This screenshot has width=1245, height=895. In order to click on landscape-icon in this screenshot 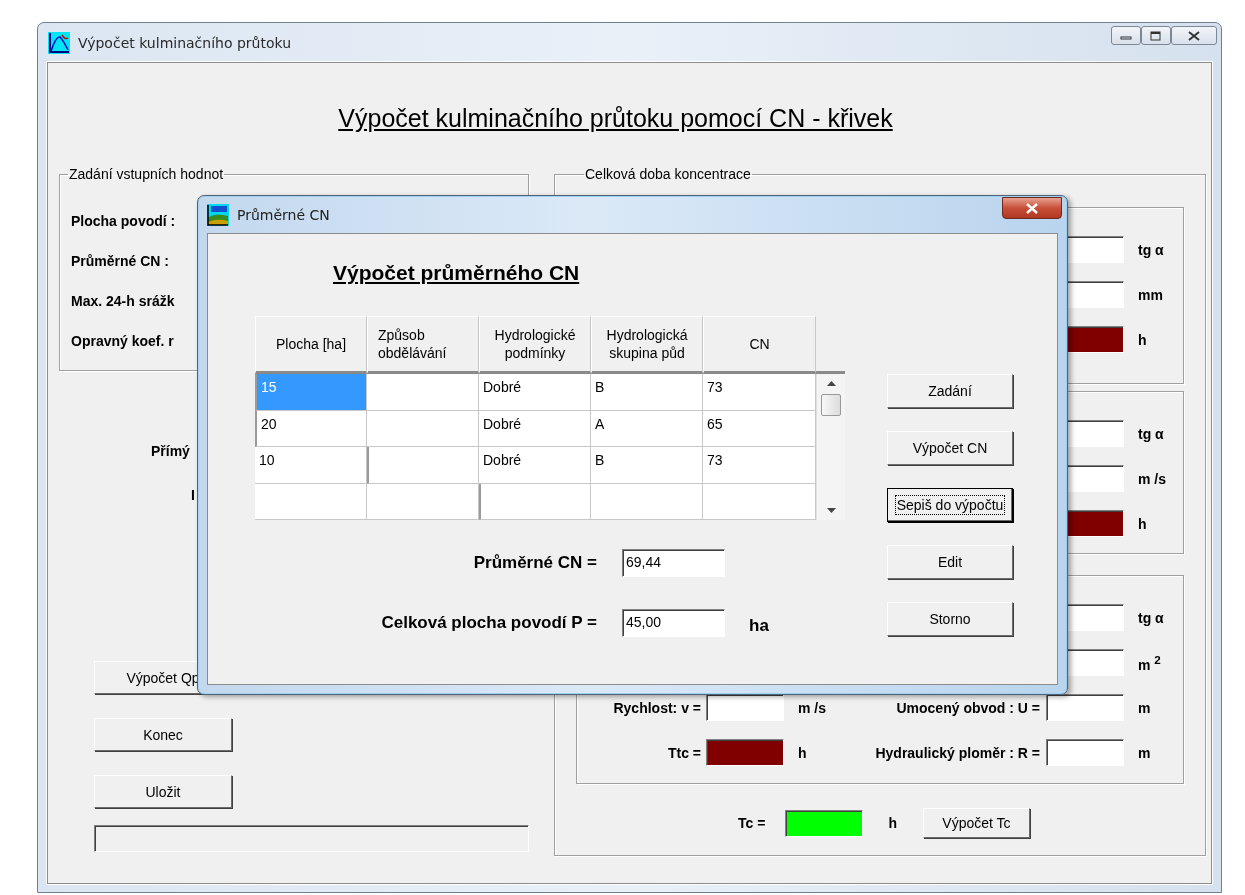, I will do `click(218, 214)`.